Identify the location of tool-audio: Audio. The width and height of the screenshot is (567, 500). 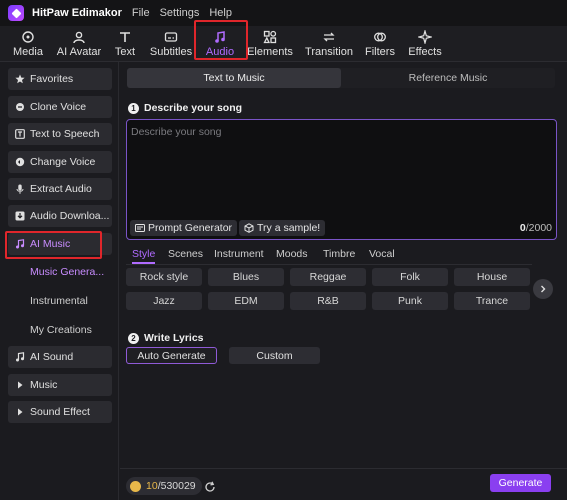
(220, 44).